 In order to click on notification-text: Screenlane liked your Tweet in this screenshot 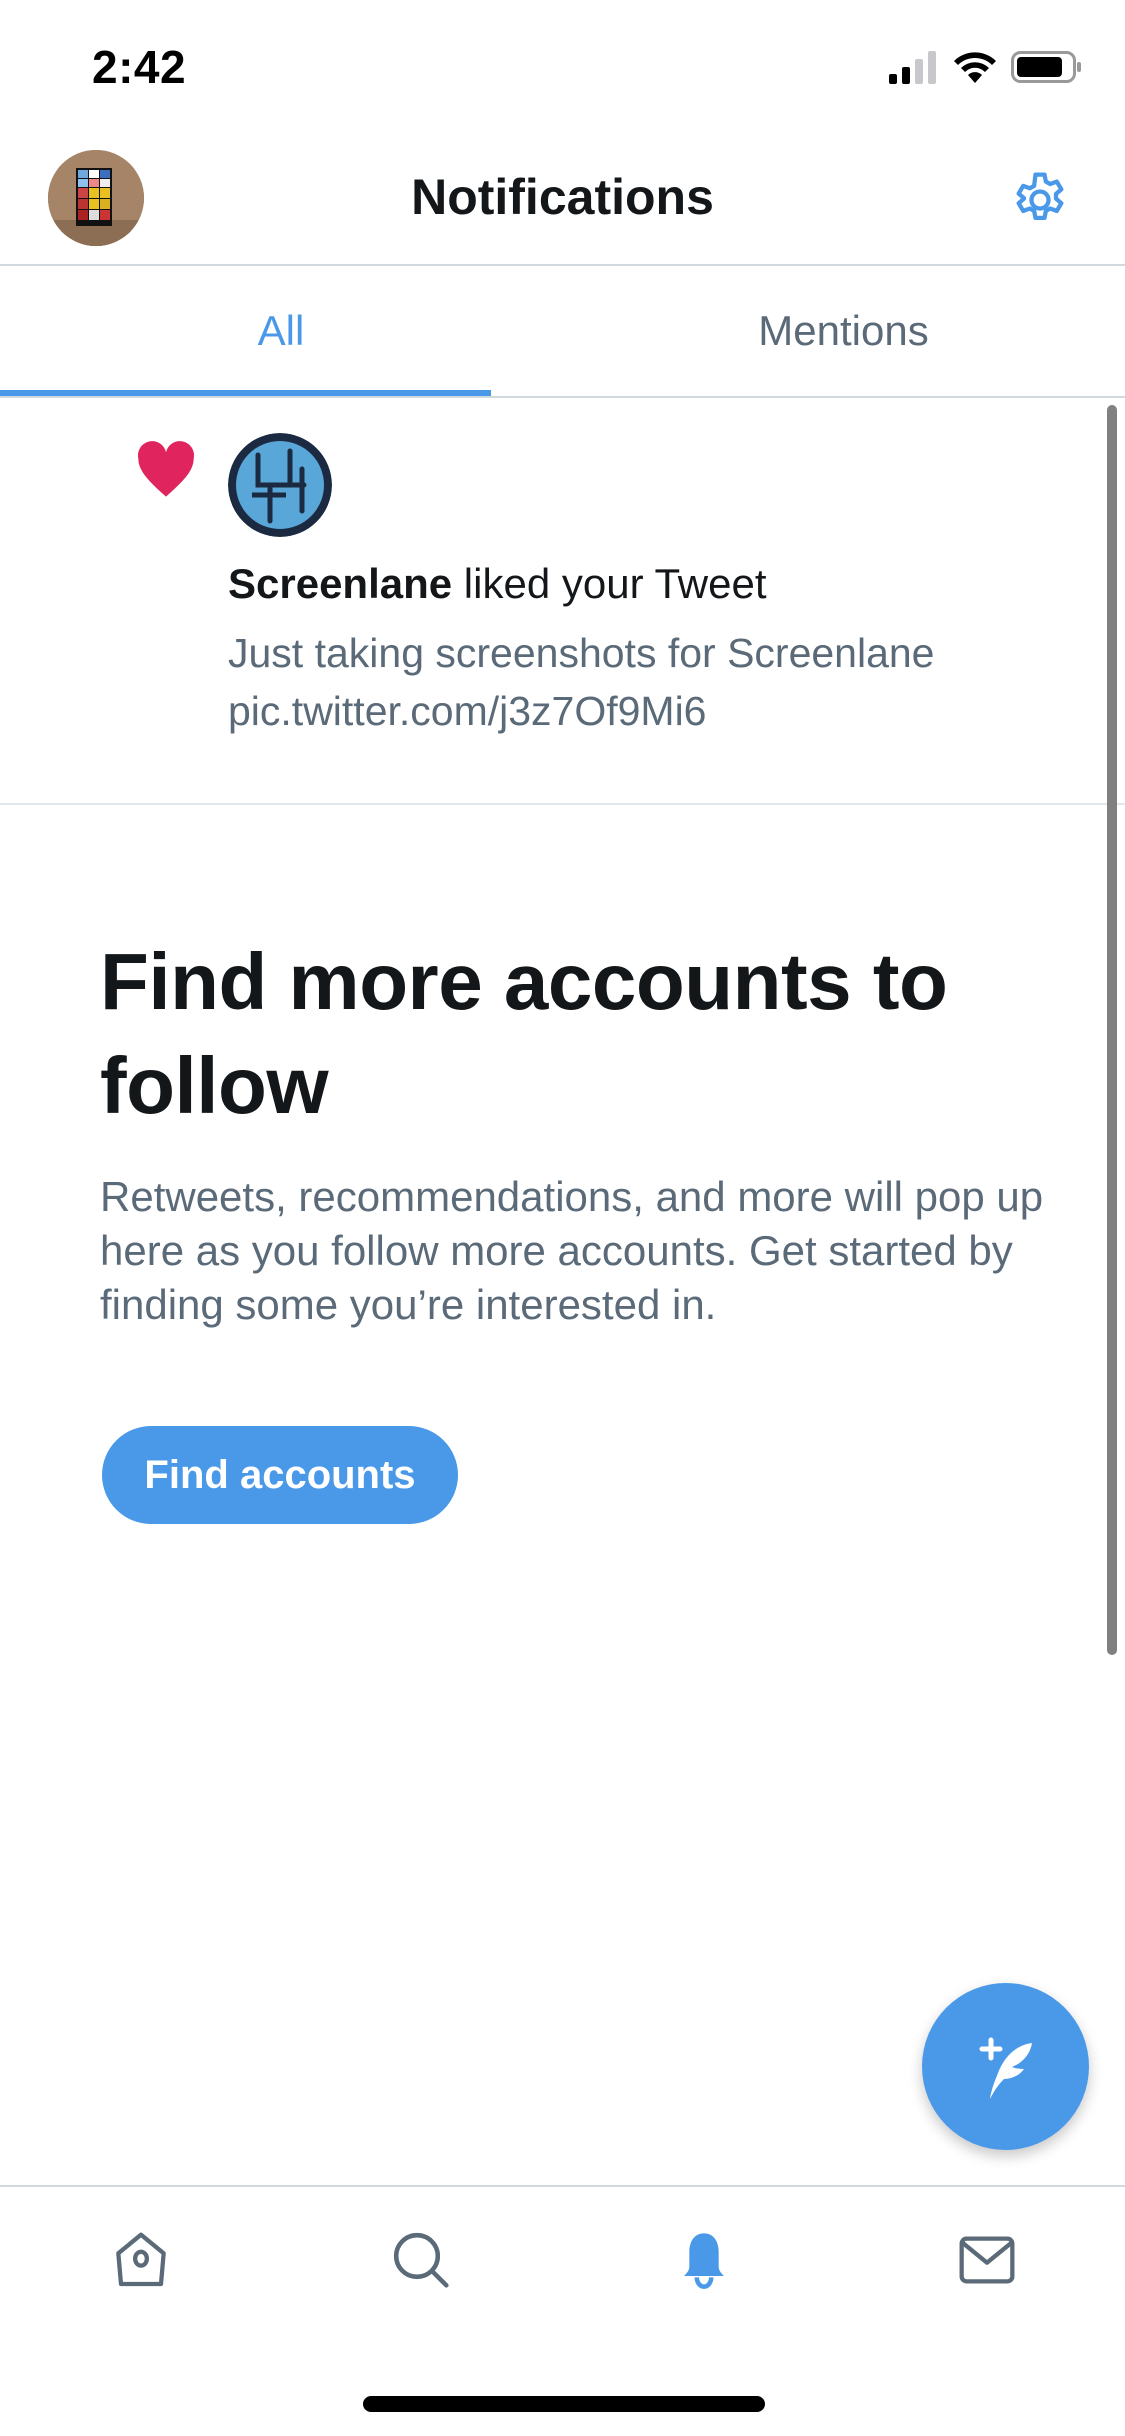, I will do `click(497, 584)`.